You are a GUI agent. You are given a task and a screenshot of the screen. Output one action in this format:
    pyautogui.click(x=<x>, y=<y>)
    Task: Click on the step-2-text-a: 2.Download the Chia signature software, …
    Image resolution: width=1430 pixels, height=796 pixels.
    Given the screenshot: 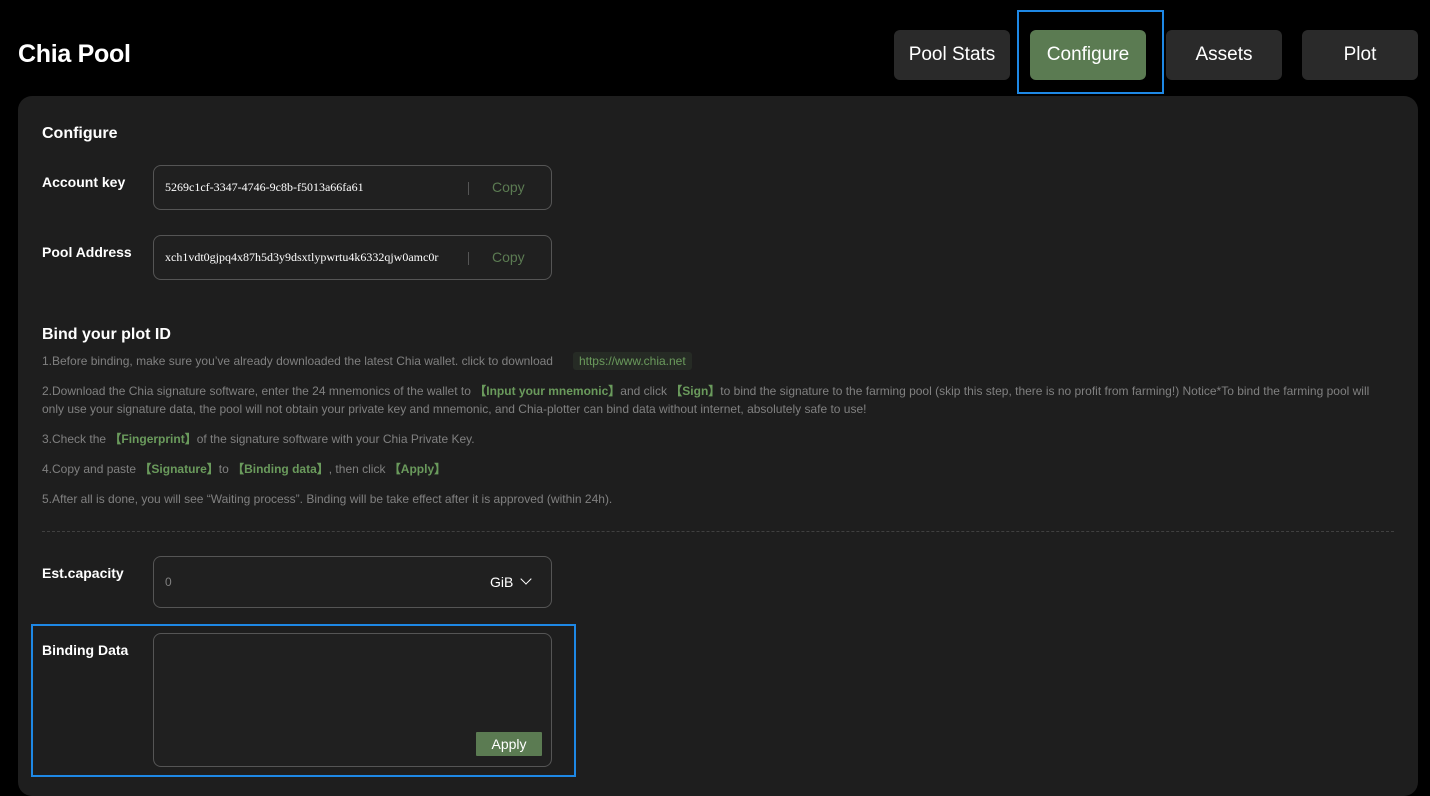 What is the action you would take?
    pyautogui.click(x=258, y=391)
    